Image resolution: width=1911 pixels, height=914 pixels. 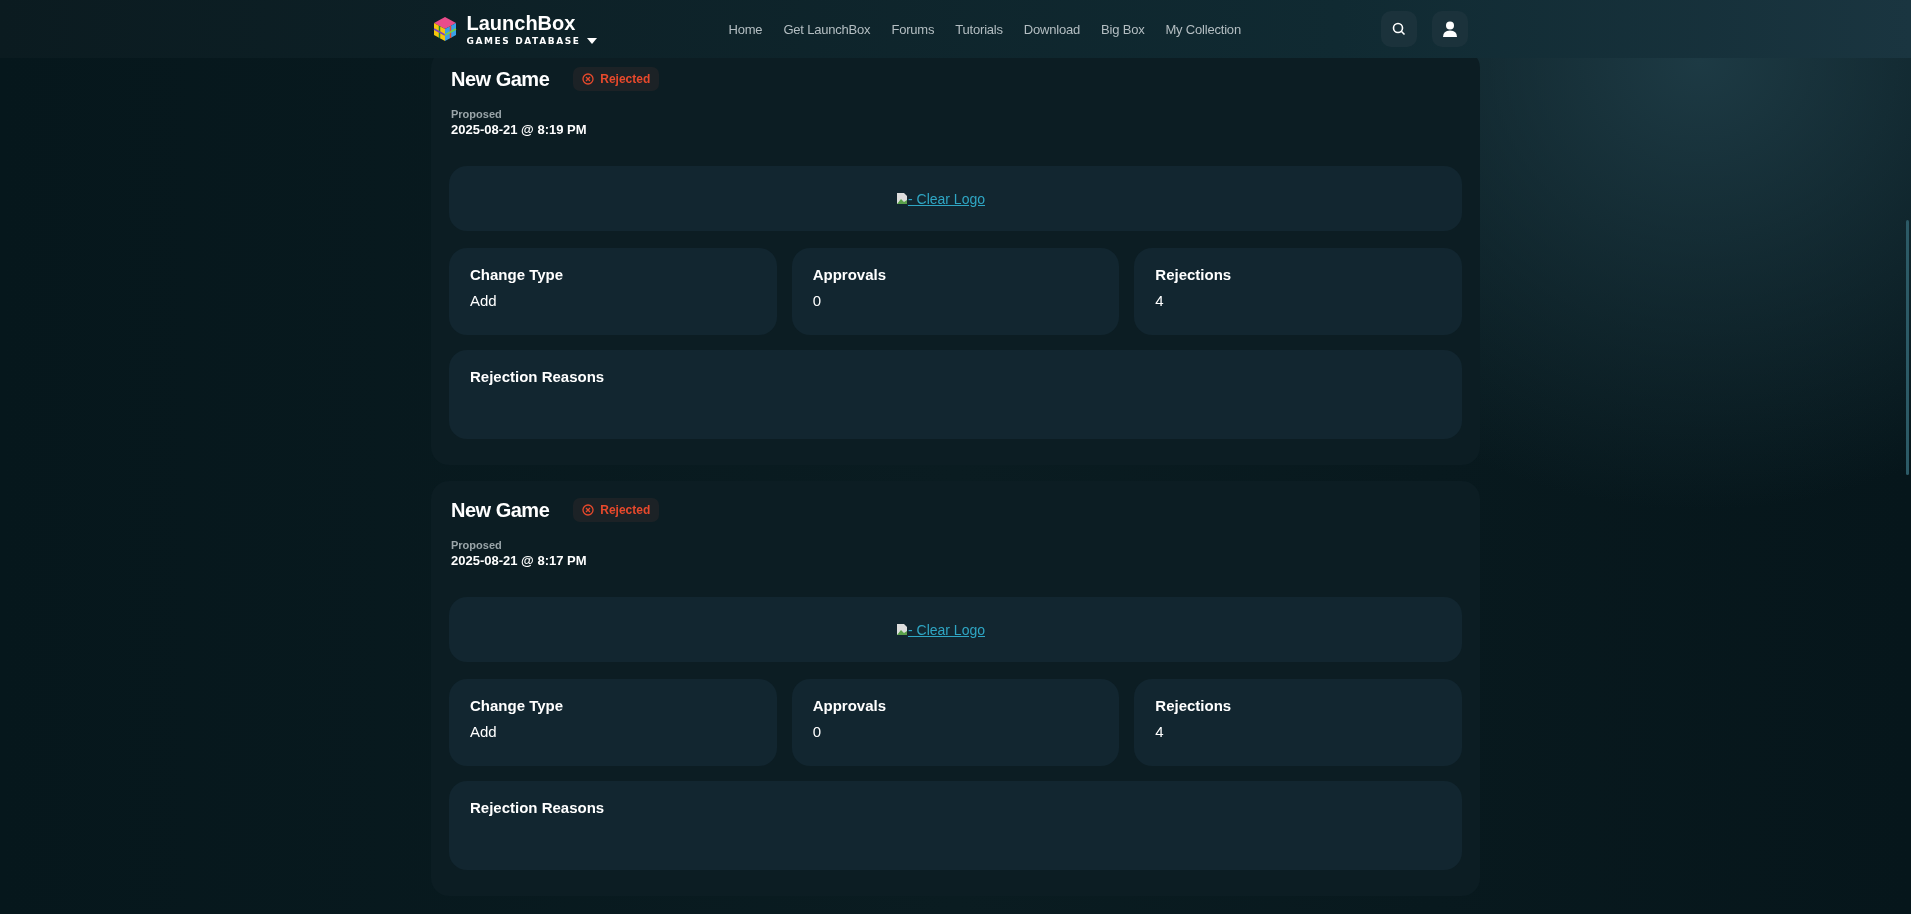 What do you see at coordinates (913, 29) in the screenshot?
I see `nav-link: Forums` at bounding box center [913, 29].